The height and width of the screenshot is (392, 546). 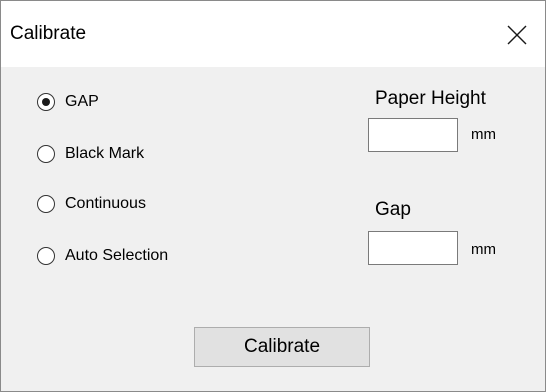 I want to click on paper-height-label: Paper Height, so click(x=430, y=98).